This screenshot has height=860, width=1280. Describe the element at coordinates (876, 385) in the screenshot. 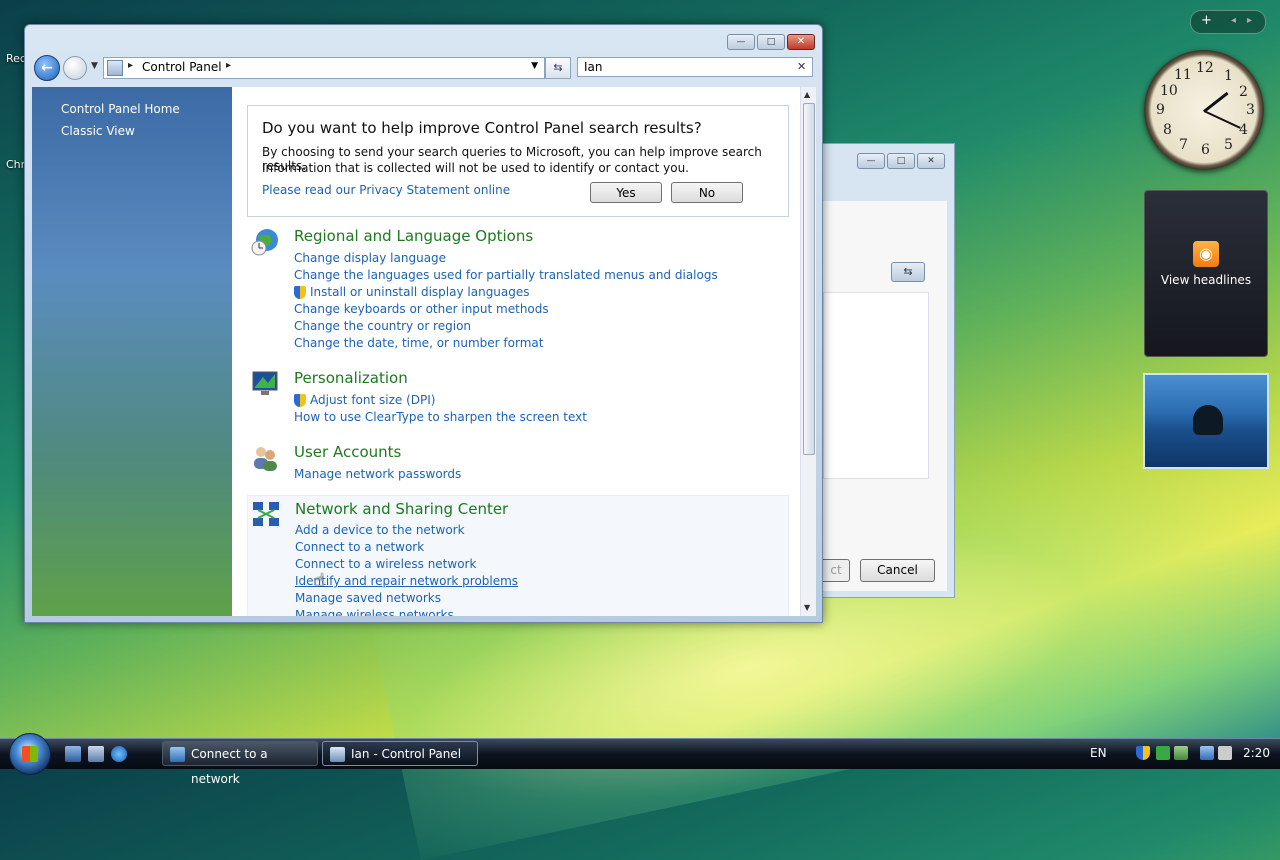

I see `bg-network-list` at that location.